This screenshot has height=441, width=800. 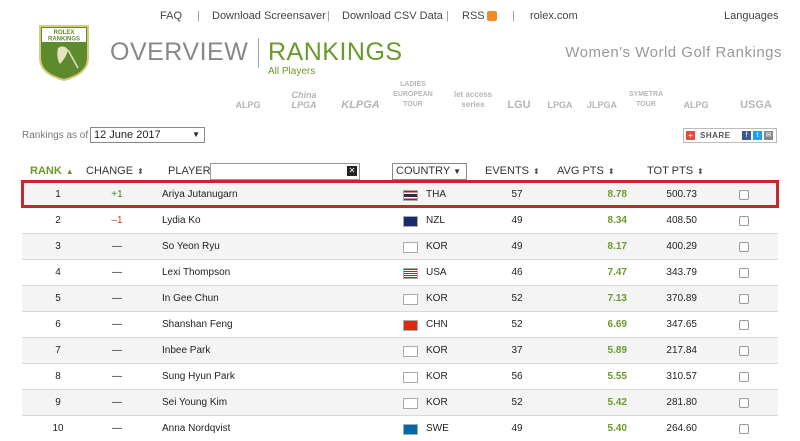 What do you see at coordinates (400, 376) in the screenshot?
I see `table-row: 8— Sung Hyun Park KOR 56 5.55 310.57` at bounding box center [400, 376].